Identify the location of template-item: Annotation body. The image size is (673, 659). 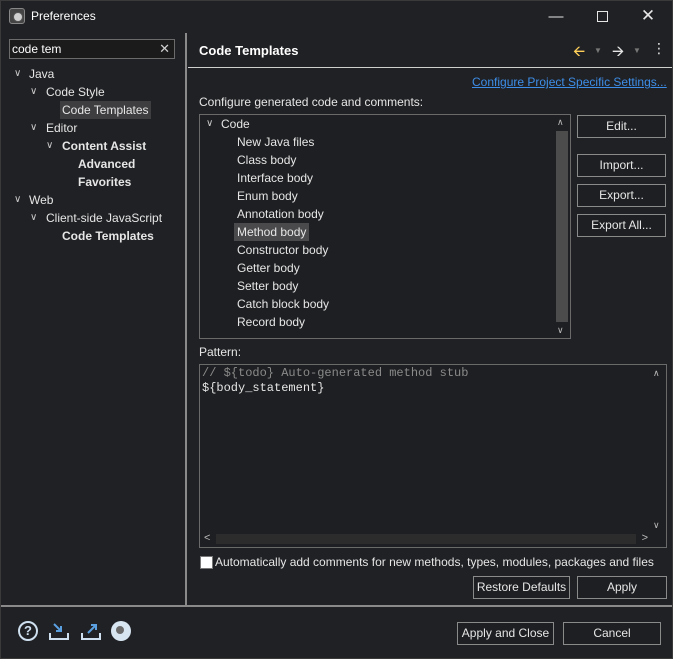
(280, 214).